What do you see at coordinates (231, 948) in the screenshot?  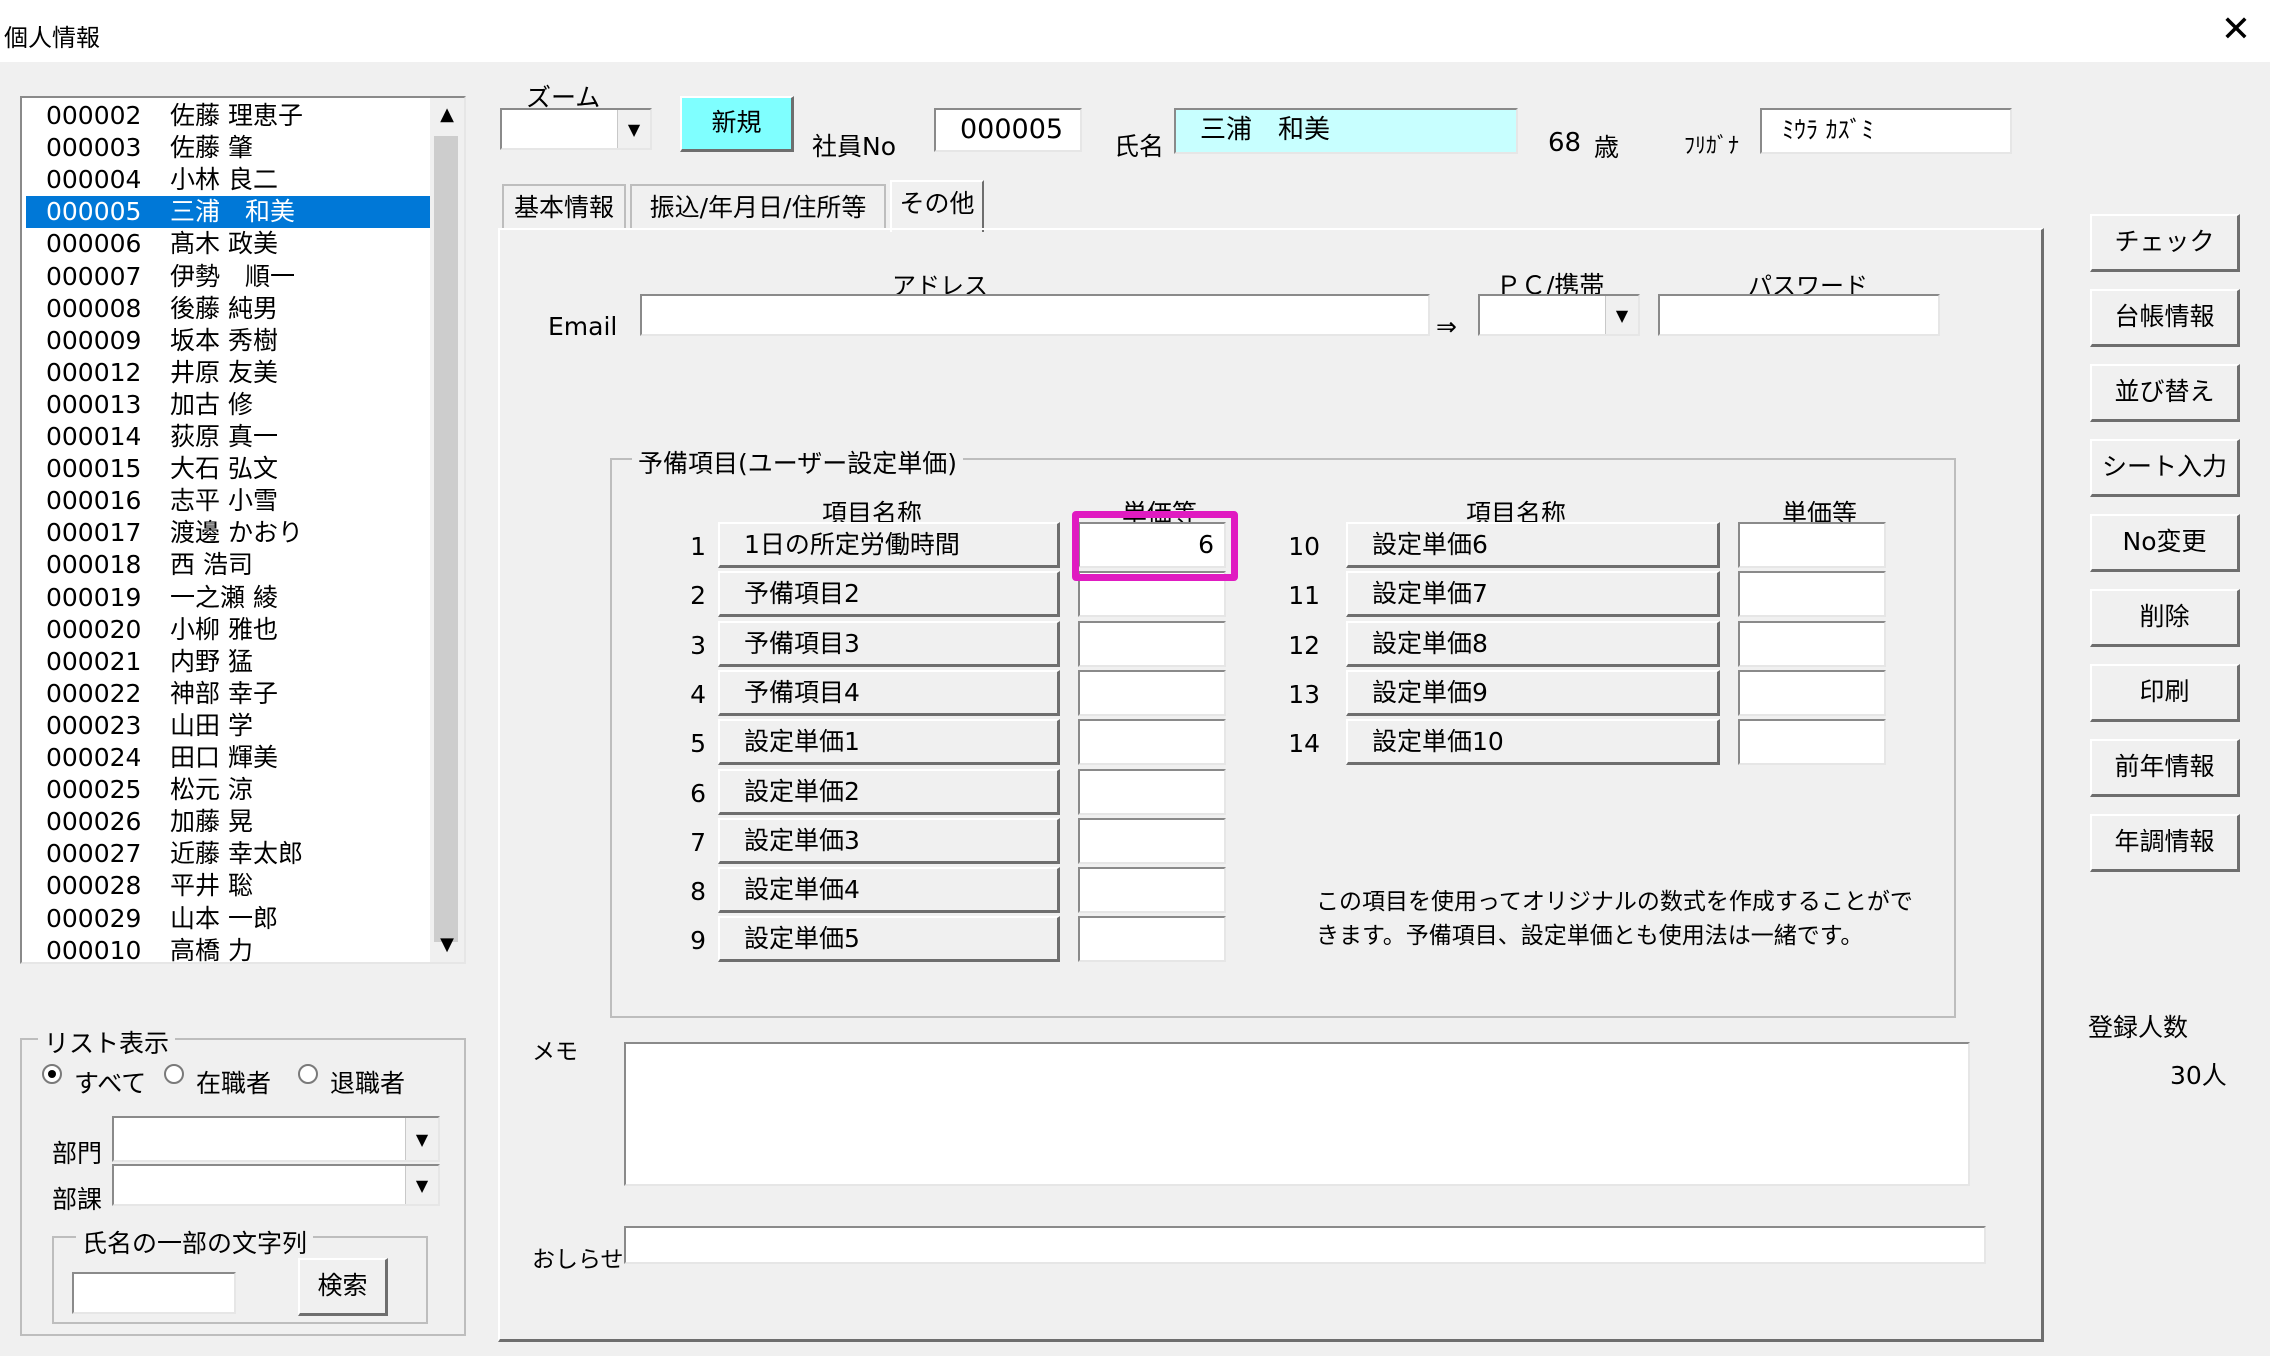 I see `list-item: 000010 高橋 力` at bounding box center [231, 948].